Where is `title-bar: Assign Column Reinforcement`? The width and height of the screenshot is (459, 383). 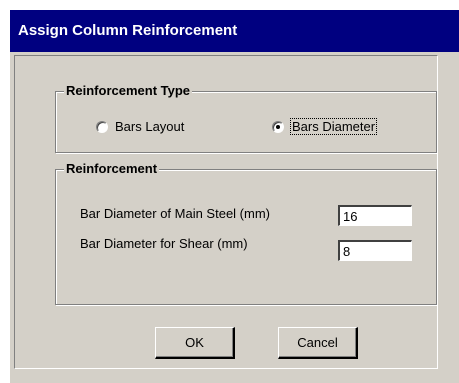
title-bar: Assign Column Reinforcement is located at coordinates (234, 31).